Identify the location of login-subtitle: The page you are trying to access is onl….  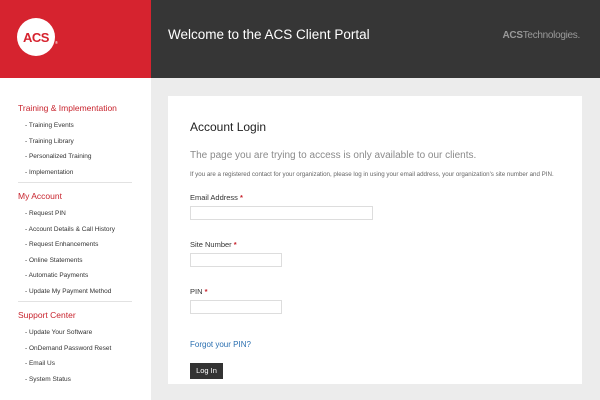
(333, 155).